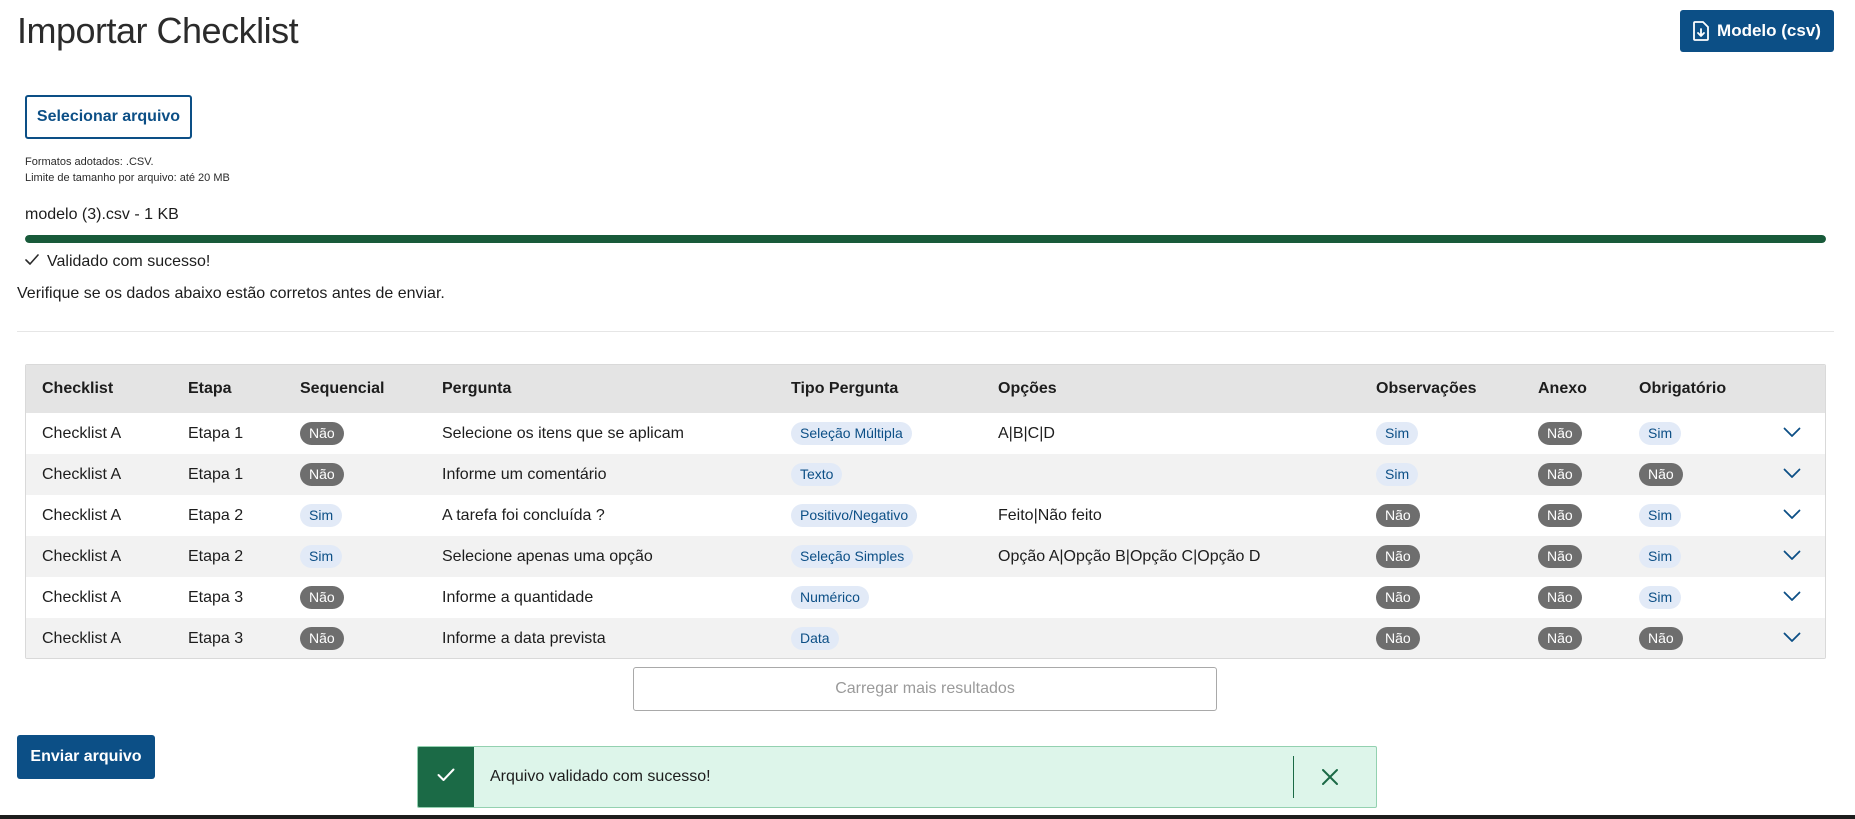 The height and width of the screenshot is (819, 1855). What do you see at coordinates (815, 638) in the screenshot?
I see `question-type-badge: Data` at bounding box center [815, 638].